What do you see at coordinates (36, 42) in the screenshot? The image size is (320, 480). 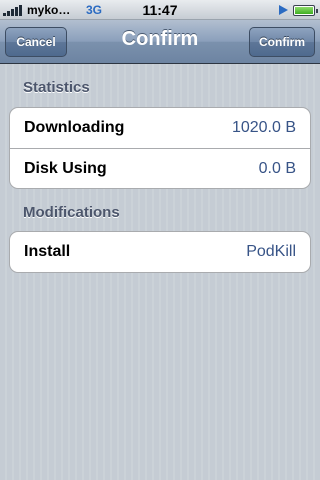 I see `cancel-button: Cancel` at bounding box center [36, 42].